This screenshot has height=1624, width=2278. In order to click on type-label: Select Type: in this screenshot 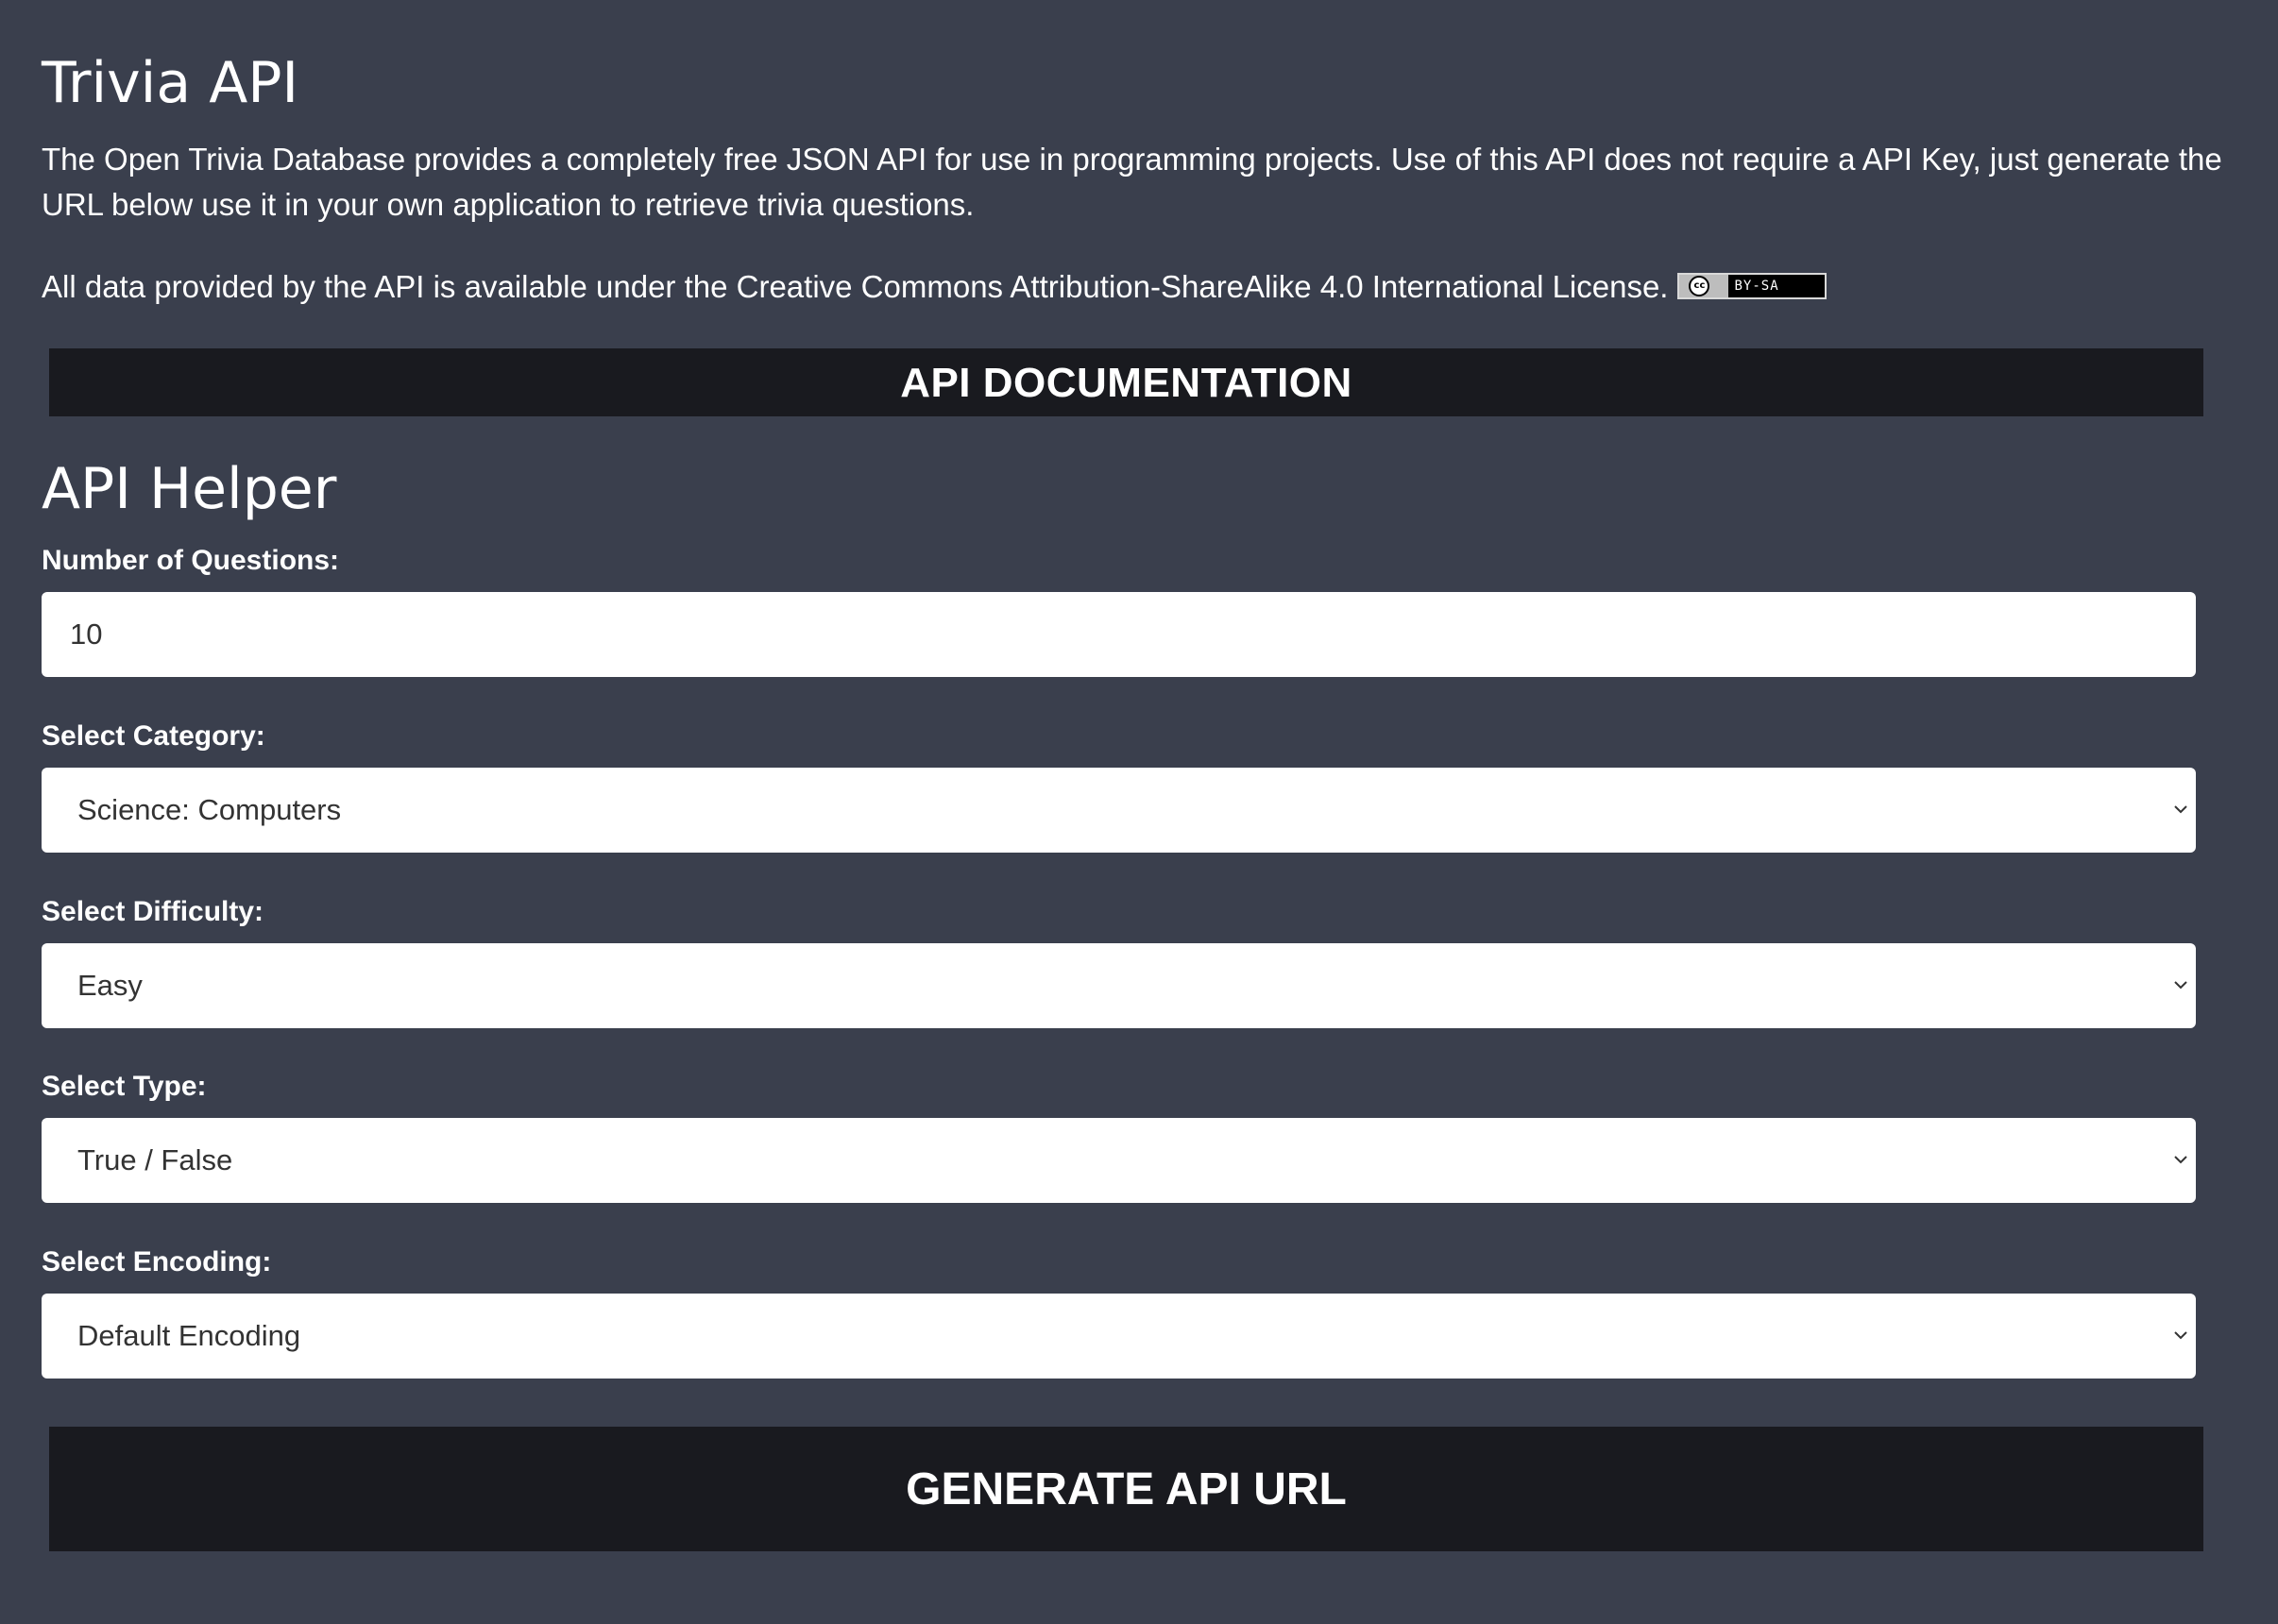, I will do `click(124, 1086)`.